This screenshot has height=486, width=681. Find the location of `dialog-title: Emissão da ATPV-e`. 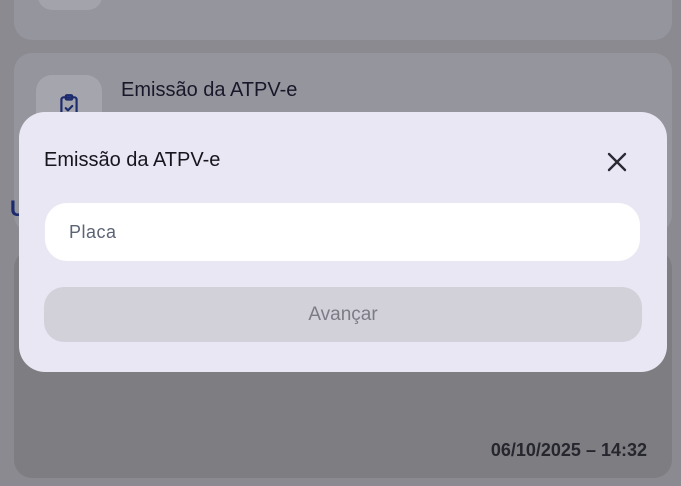

dialog-title: Emissão da ATPV-e is located at coordinates (132, 160).